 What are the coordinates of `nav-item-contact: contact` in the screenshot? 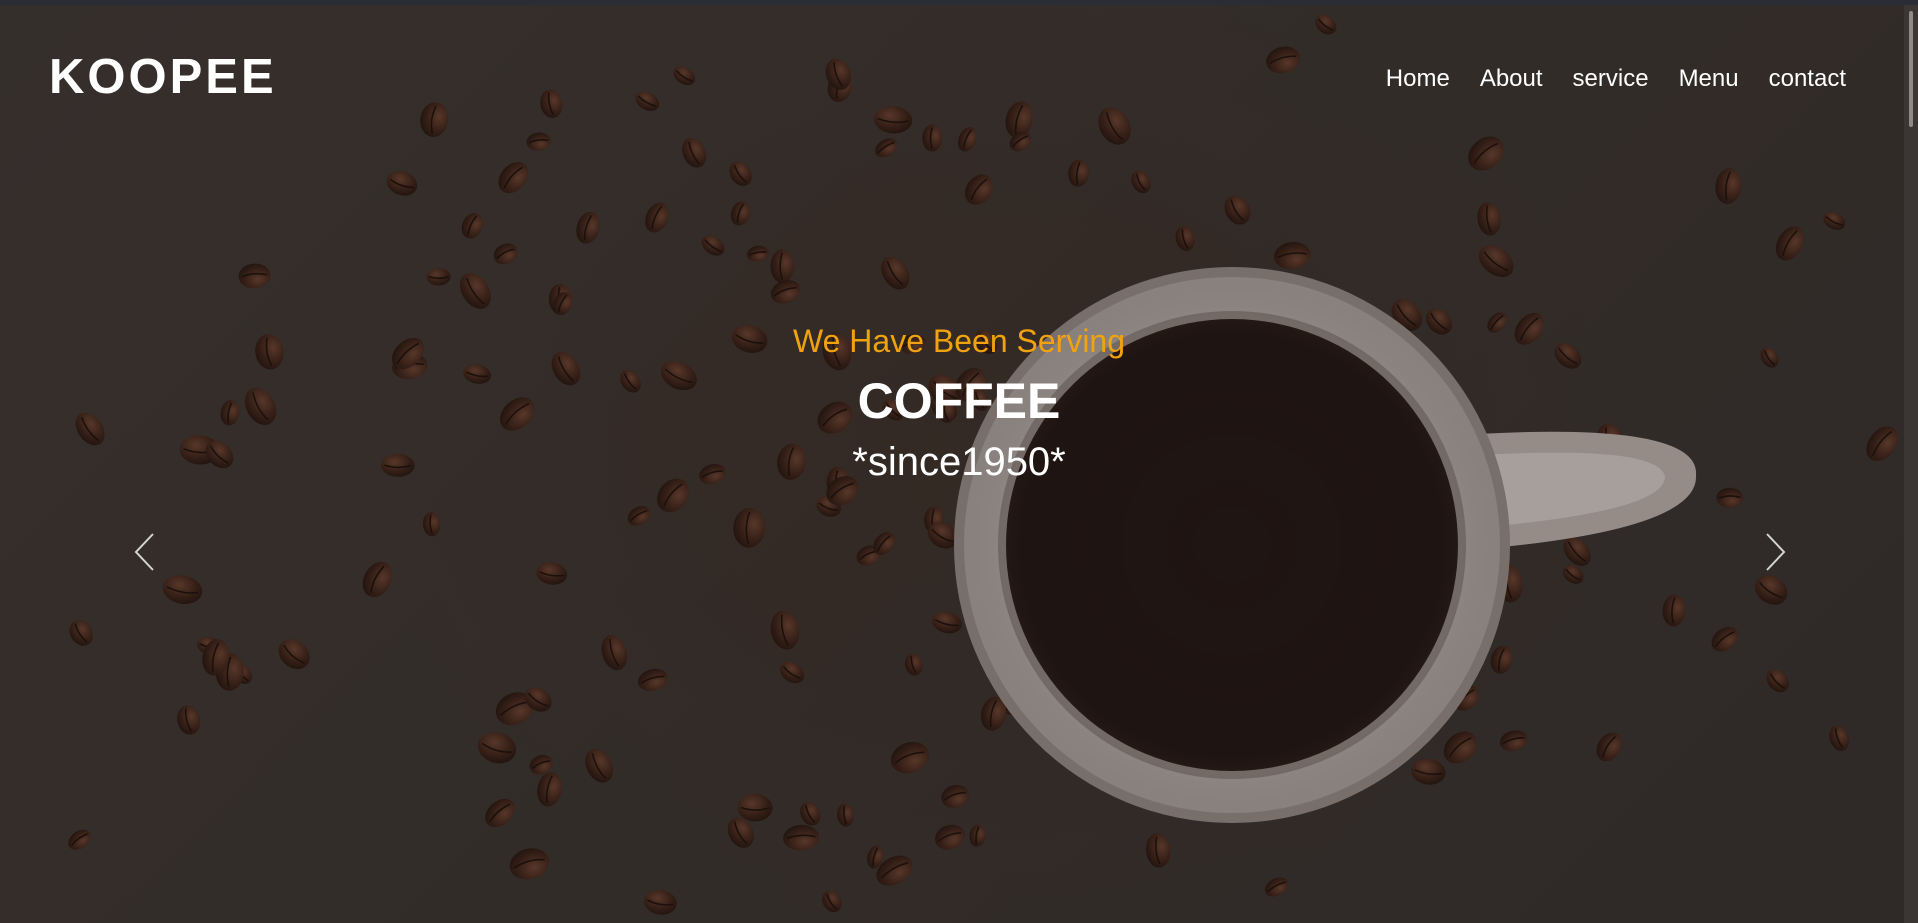 It's located at (1807, 79).